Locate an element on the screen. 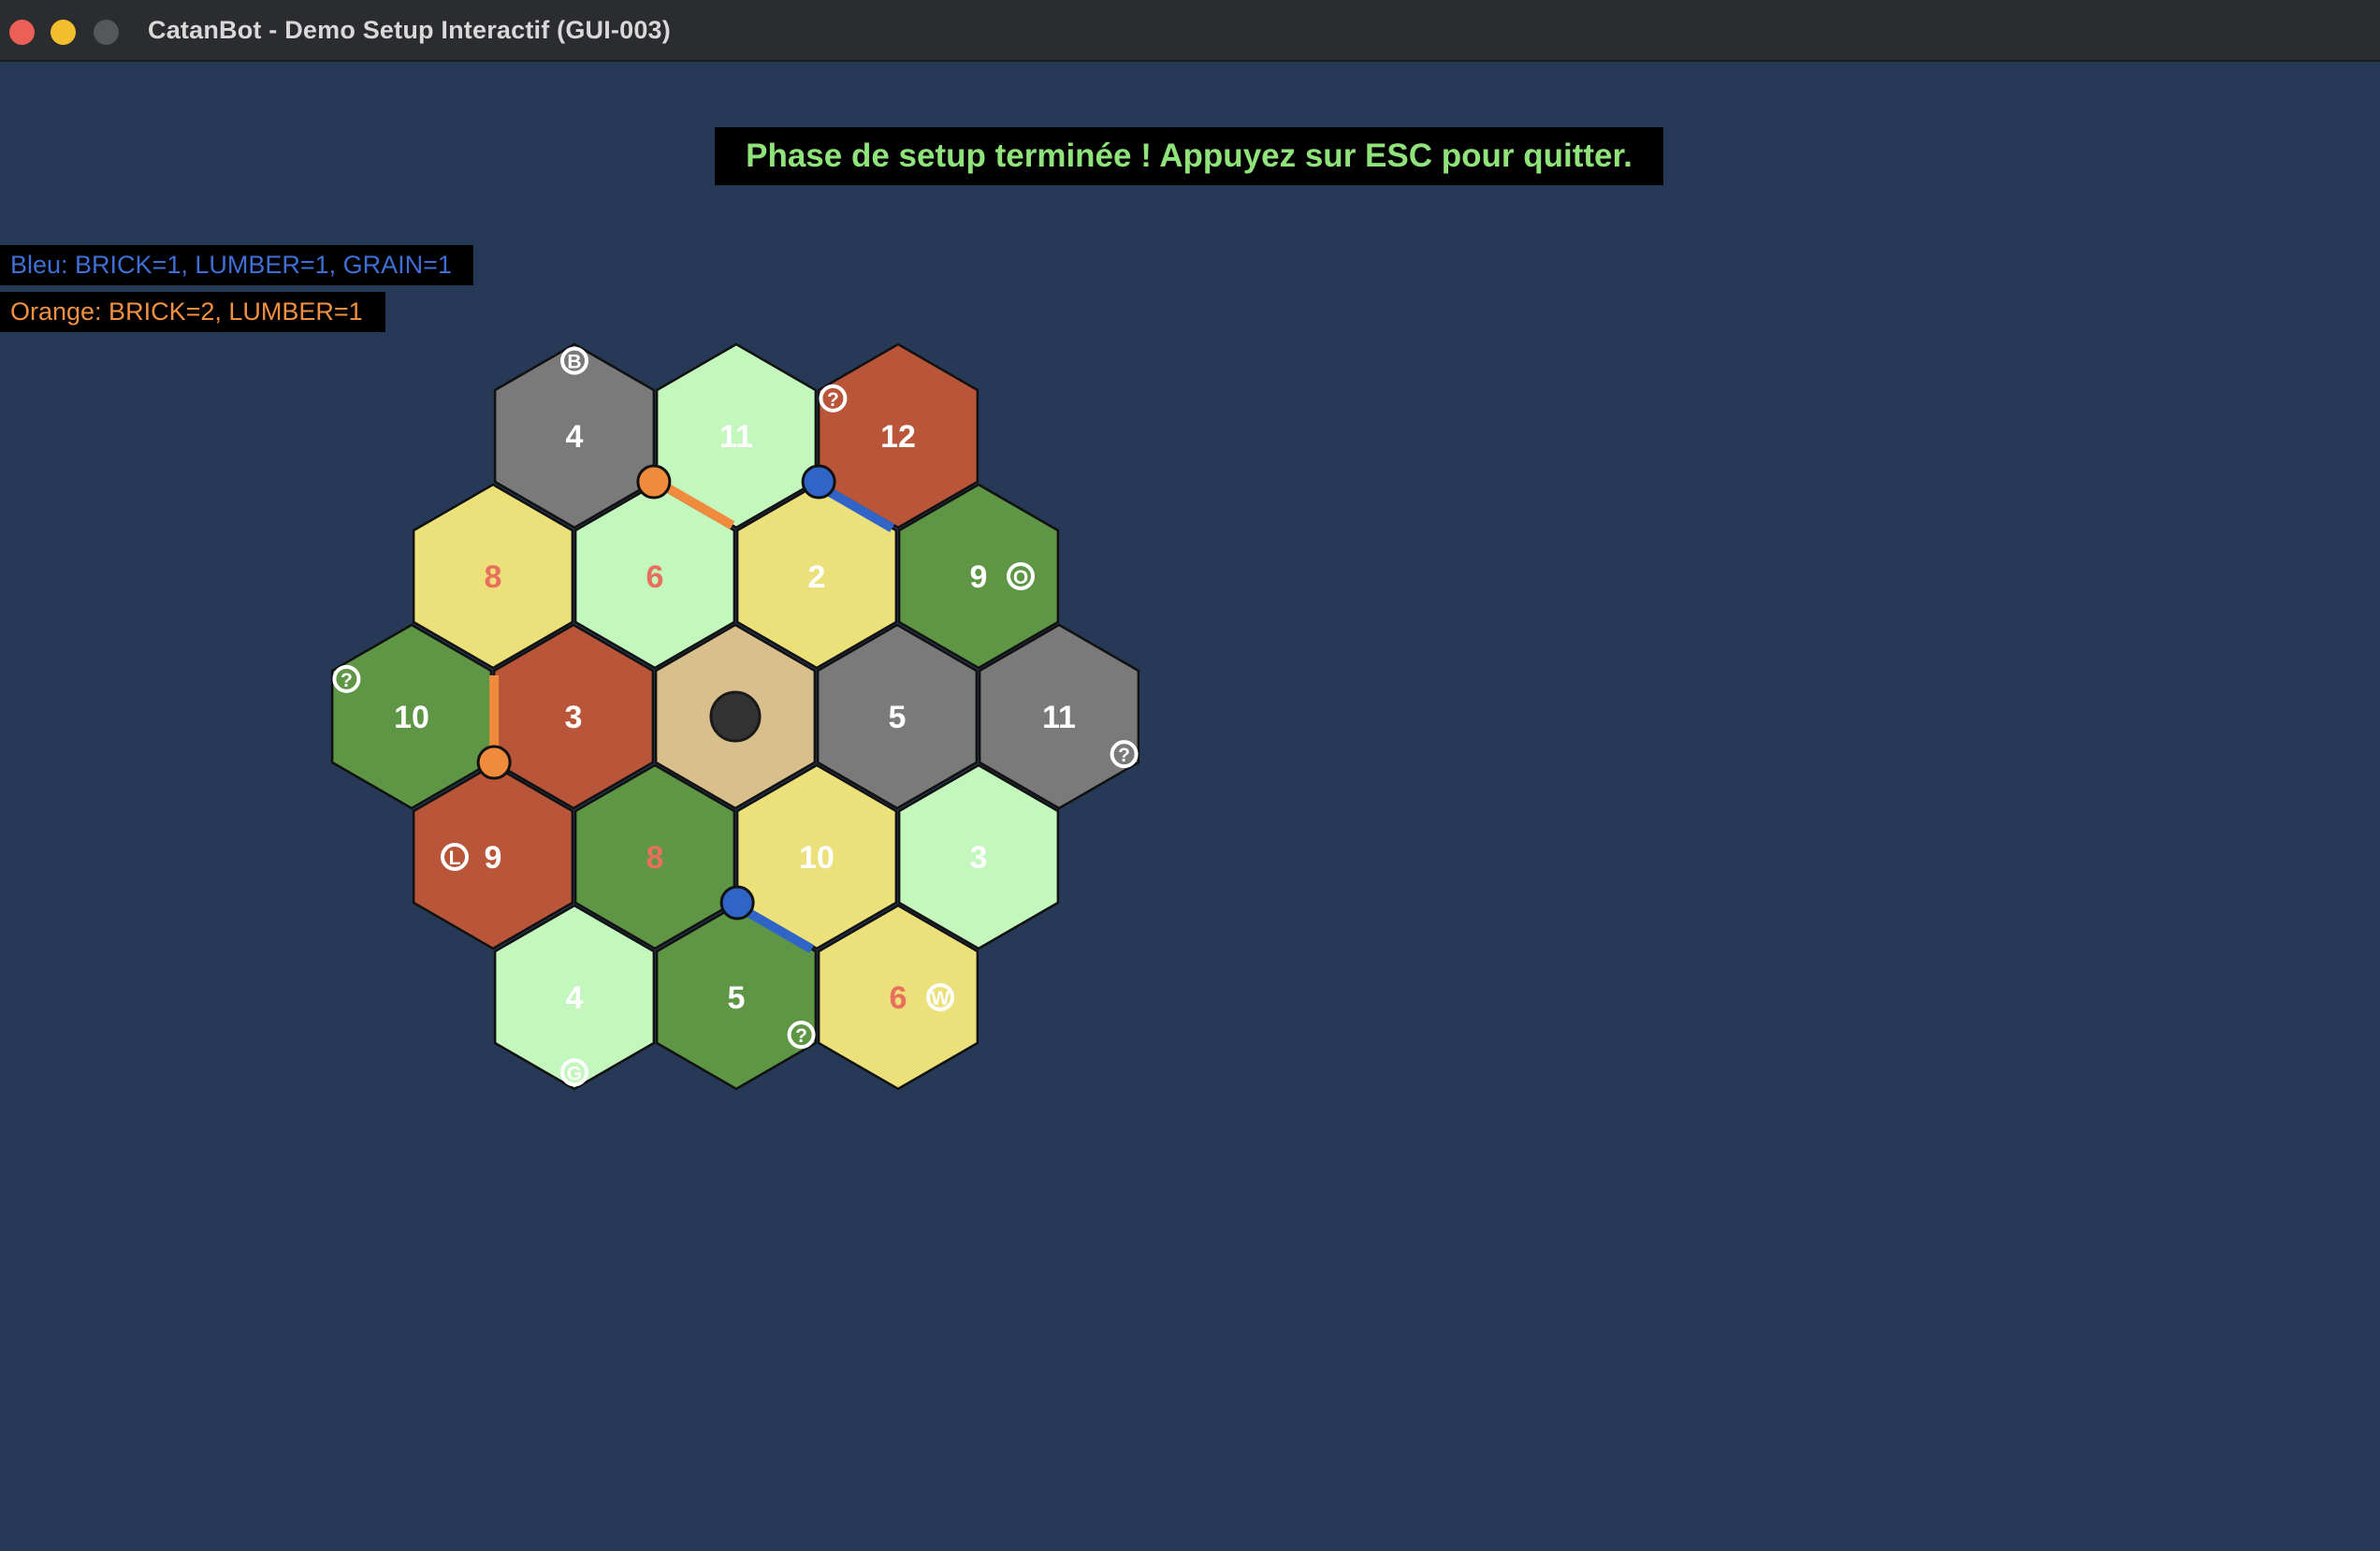 The image size is (2380, 1551). number-token: 2 is located at coordinates (817, 577).